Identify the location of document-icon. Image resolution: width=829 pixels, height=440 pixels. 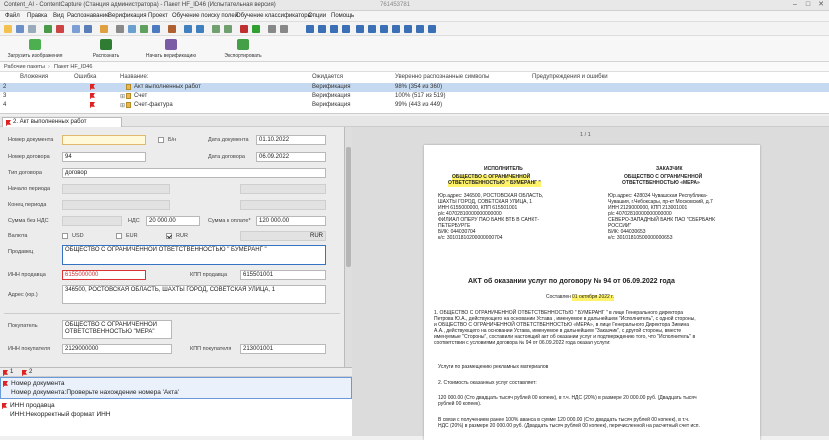
(128, 87).